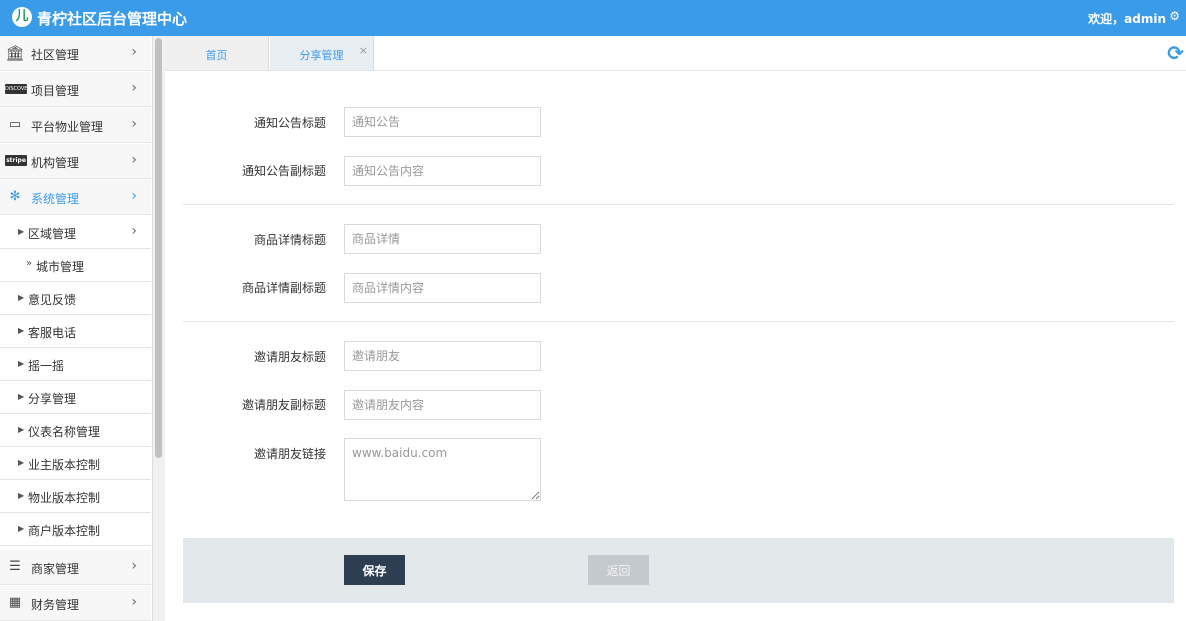  I want to click on sidebar-sub-merchant-version: ▶ 商户版本控制, so click(75, 529).